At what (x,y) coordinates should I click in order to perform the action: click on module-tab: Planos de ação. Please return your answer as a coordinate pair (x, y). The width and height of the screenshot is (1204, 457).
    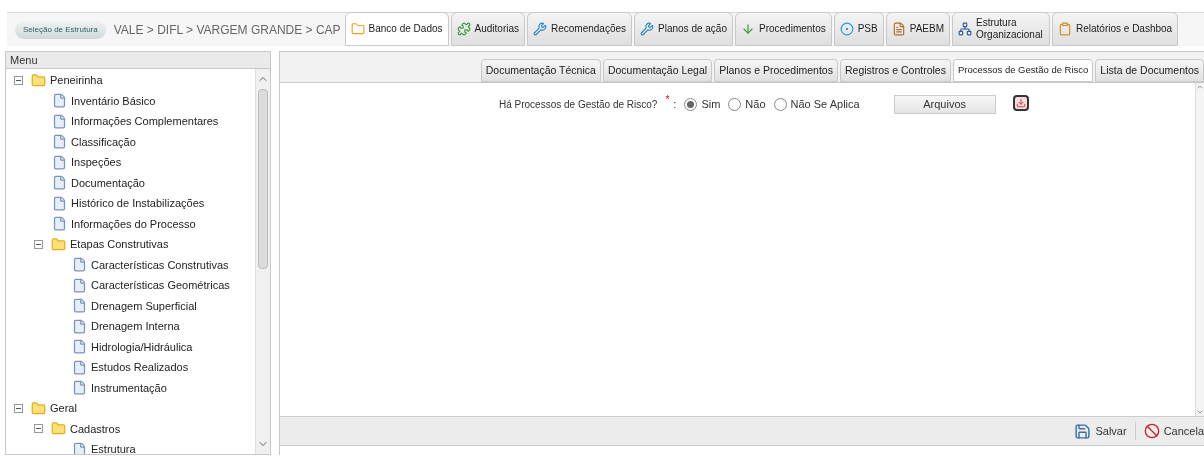
    Looking at the image, I should click on (683, 29).